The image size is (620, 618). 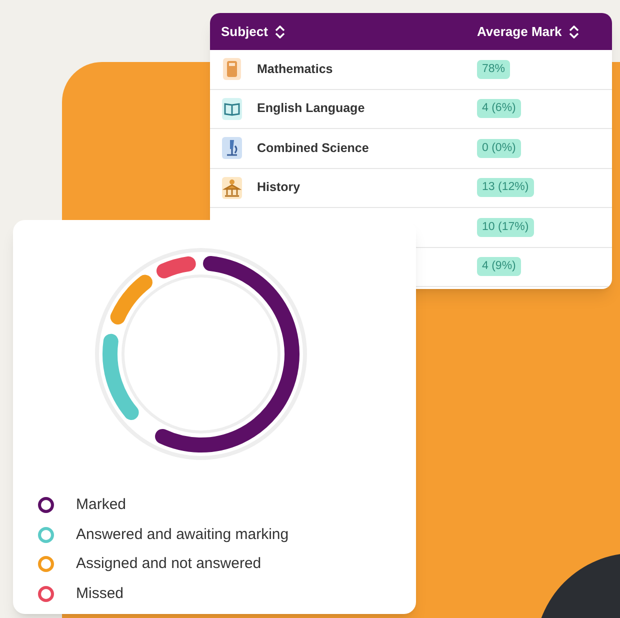 I want to click on subject-name: Mathematics, so click(x=295, y=69).